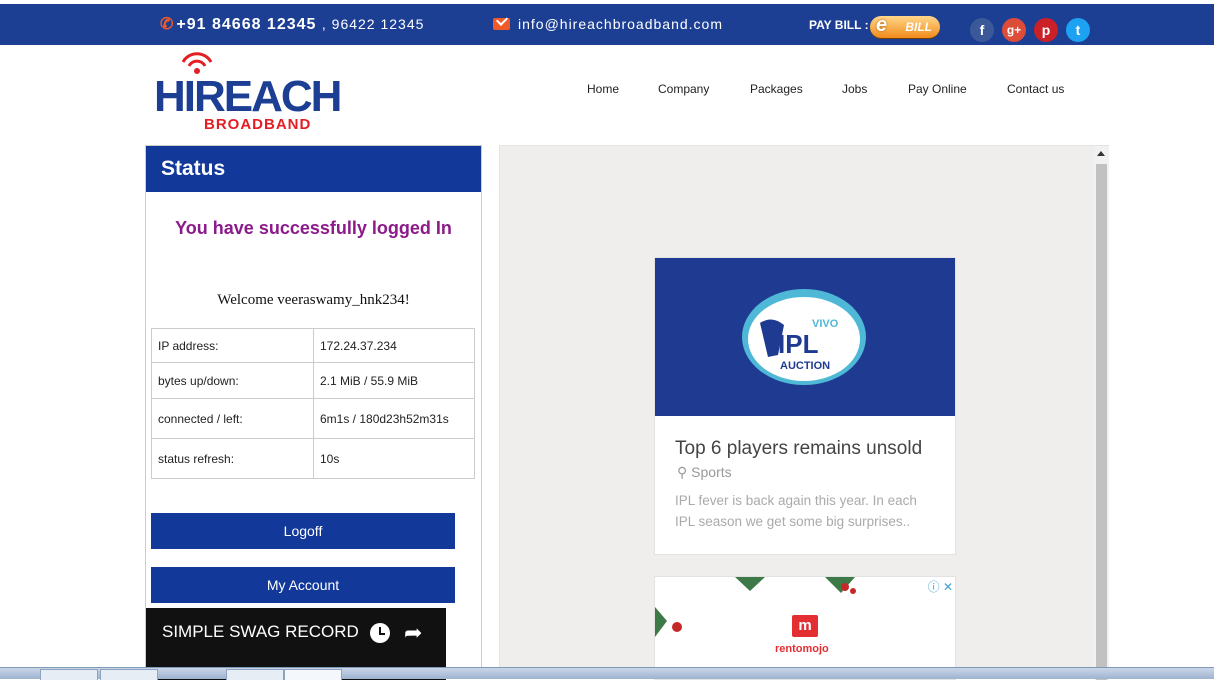 The image size is (1214, 680). What do you see at coordinates (776, 89) in the screenshot?
I see `nav-packages: Packages` at bounding box center [776, 89].